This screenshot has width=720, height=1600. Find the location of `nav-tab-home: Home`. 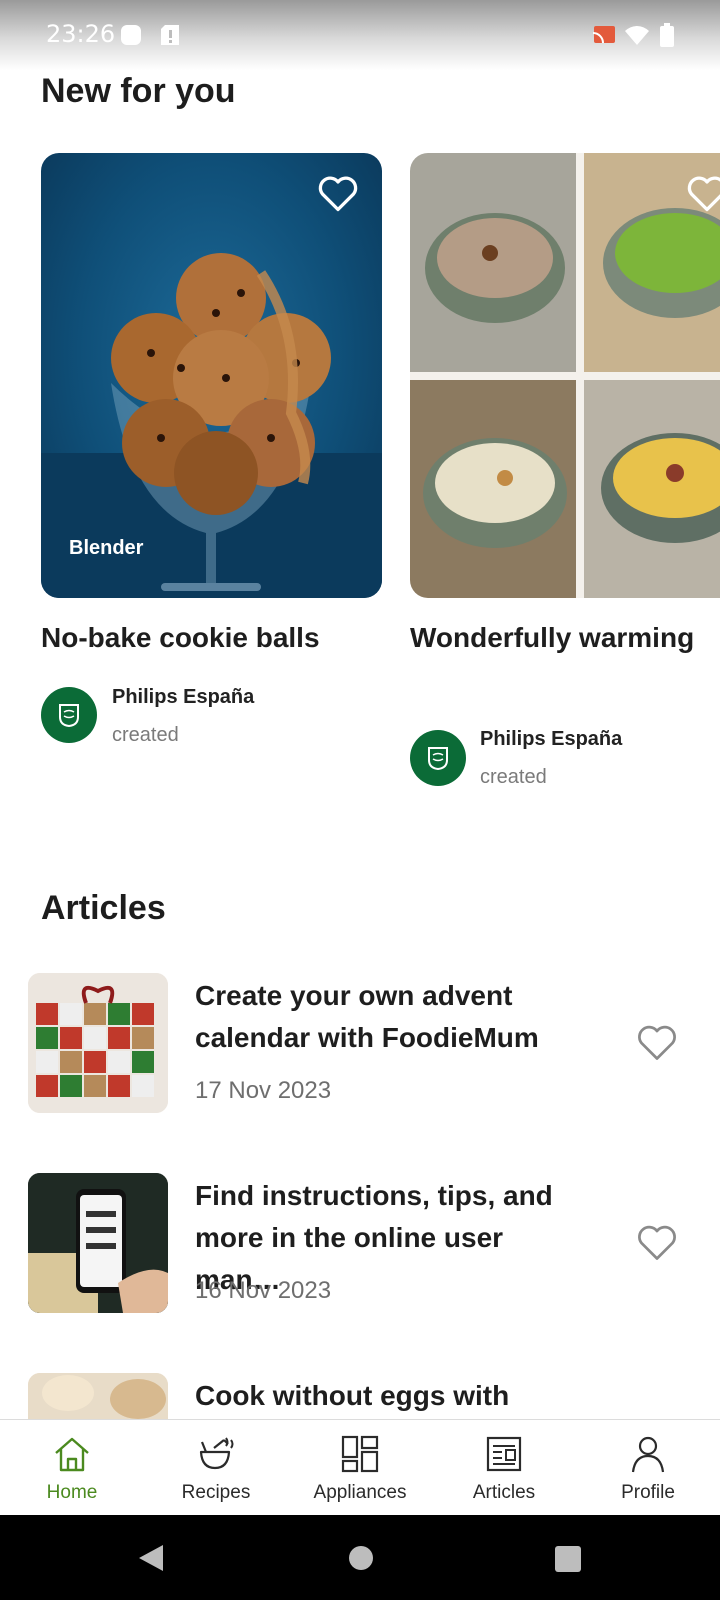

nav-tab-home: Home is located at coordinates (72, 1468).